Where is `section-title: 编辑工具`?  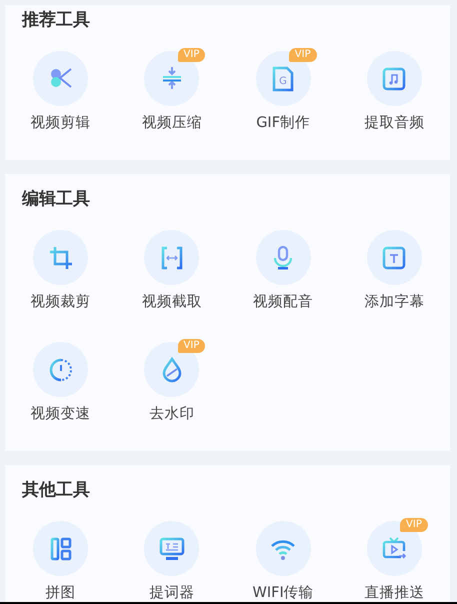
section-title: 编辑工具 is located at coordinates (56, 199).